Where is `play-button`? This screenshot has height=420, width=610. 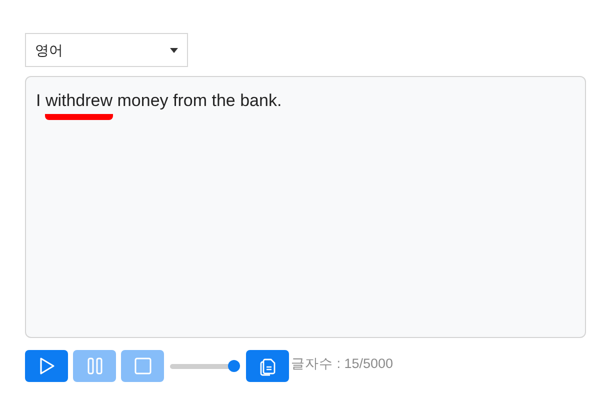 play-button is located at coordinates (46, 366).